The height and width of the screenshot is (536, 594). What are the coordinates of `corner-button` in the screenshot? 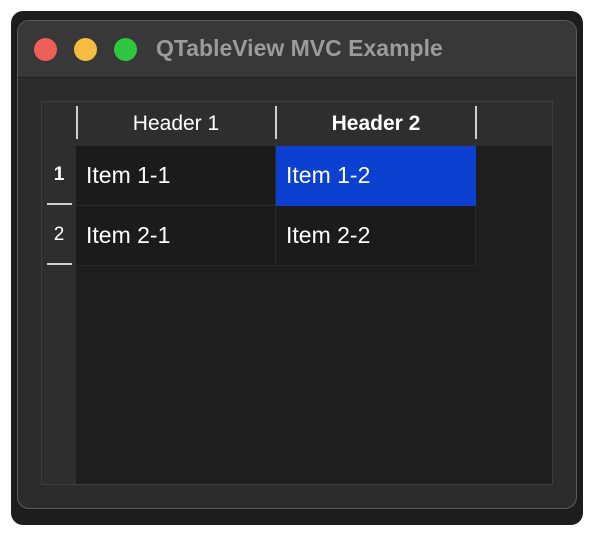 It's located at (59, 124).